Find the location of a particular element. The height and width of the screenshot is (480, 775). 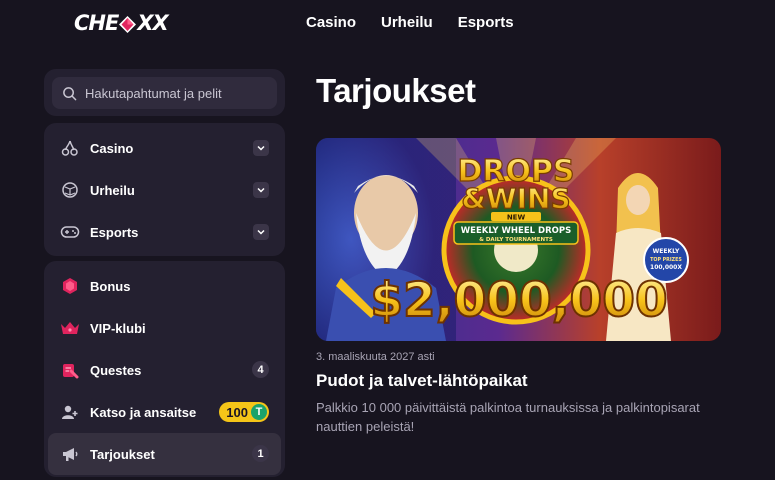

search-field is located at coordinates (164, 93).